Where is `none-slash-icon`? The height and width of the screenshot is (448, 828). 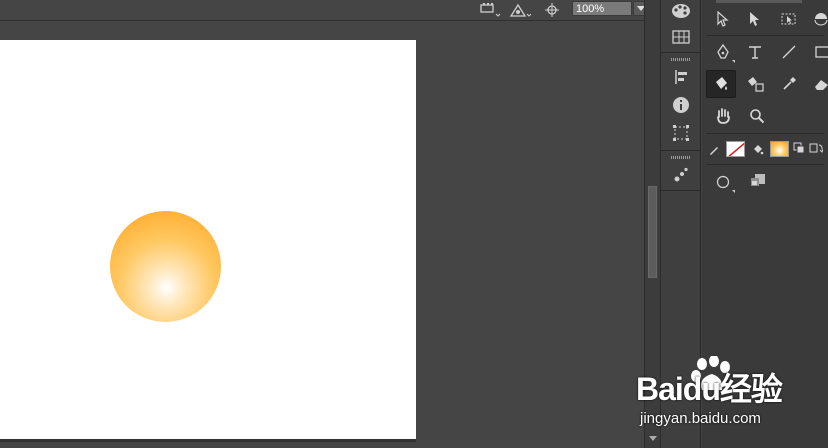 none-slash-icon is located at coordinates (736, 149).